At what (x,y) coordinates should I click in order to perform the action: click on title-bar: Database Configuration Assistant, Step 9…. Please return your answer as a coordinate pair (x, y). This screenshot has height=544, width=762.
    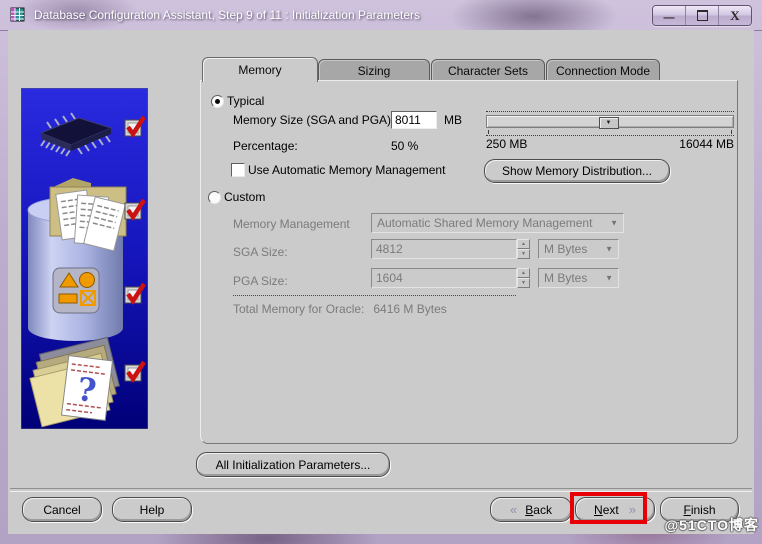
    Looking at the image, I should click on (381, 15).